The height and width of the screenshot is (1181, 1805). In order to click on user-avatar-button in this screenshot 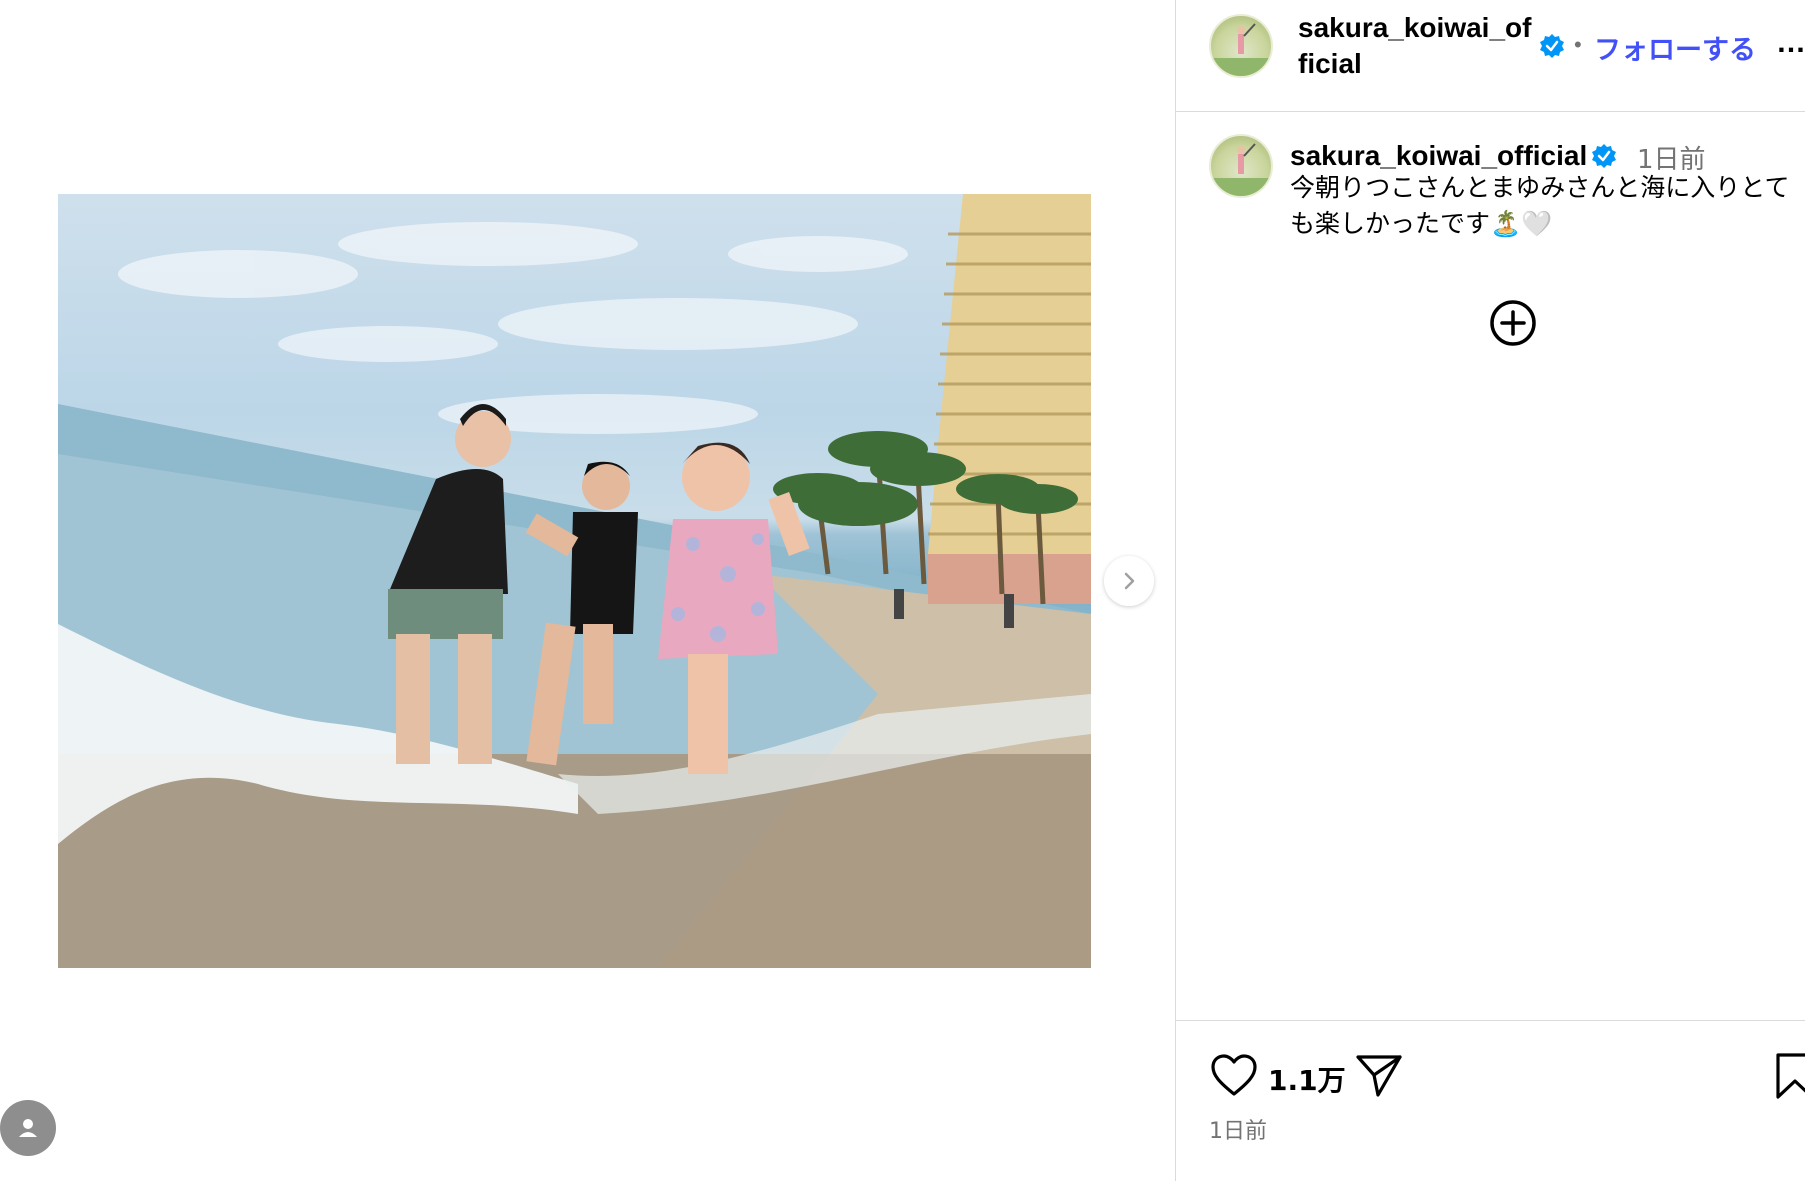, I will do `click(28, 1128)`.